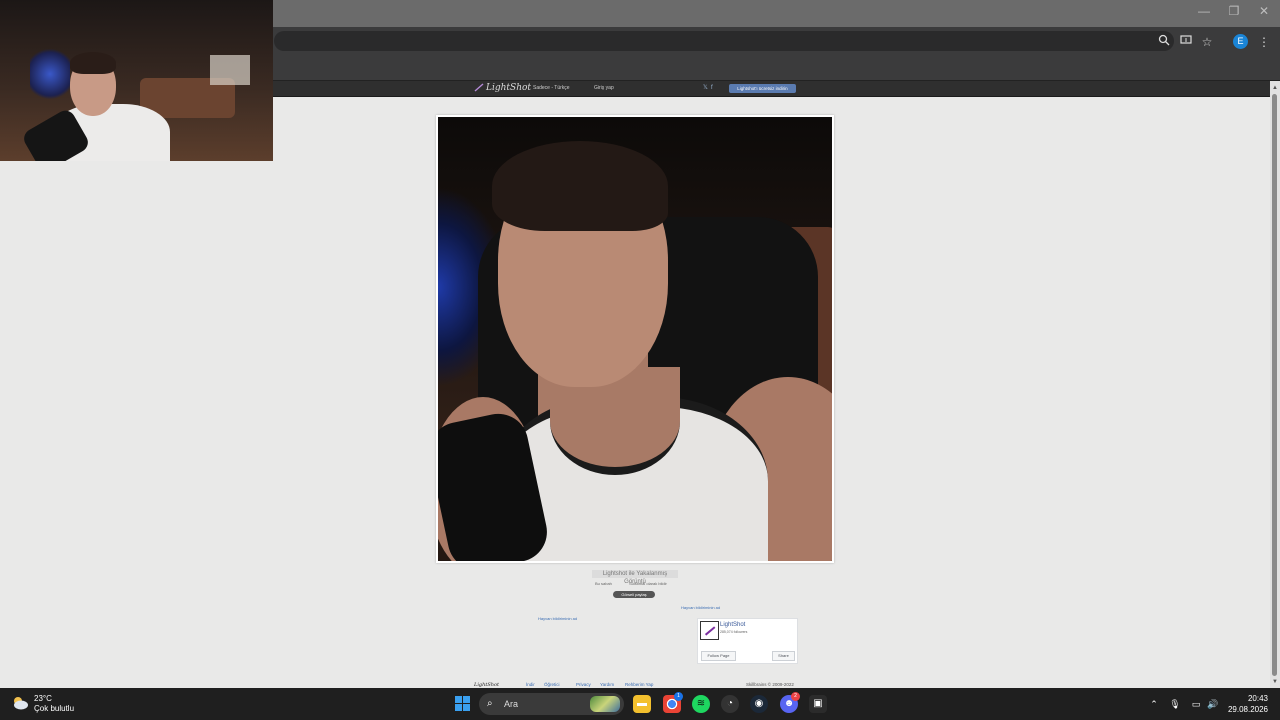  I want to click on app-icon: ▣, so click(818, 704).